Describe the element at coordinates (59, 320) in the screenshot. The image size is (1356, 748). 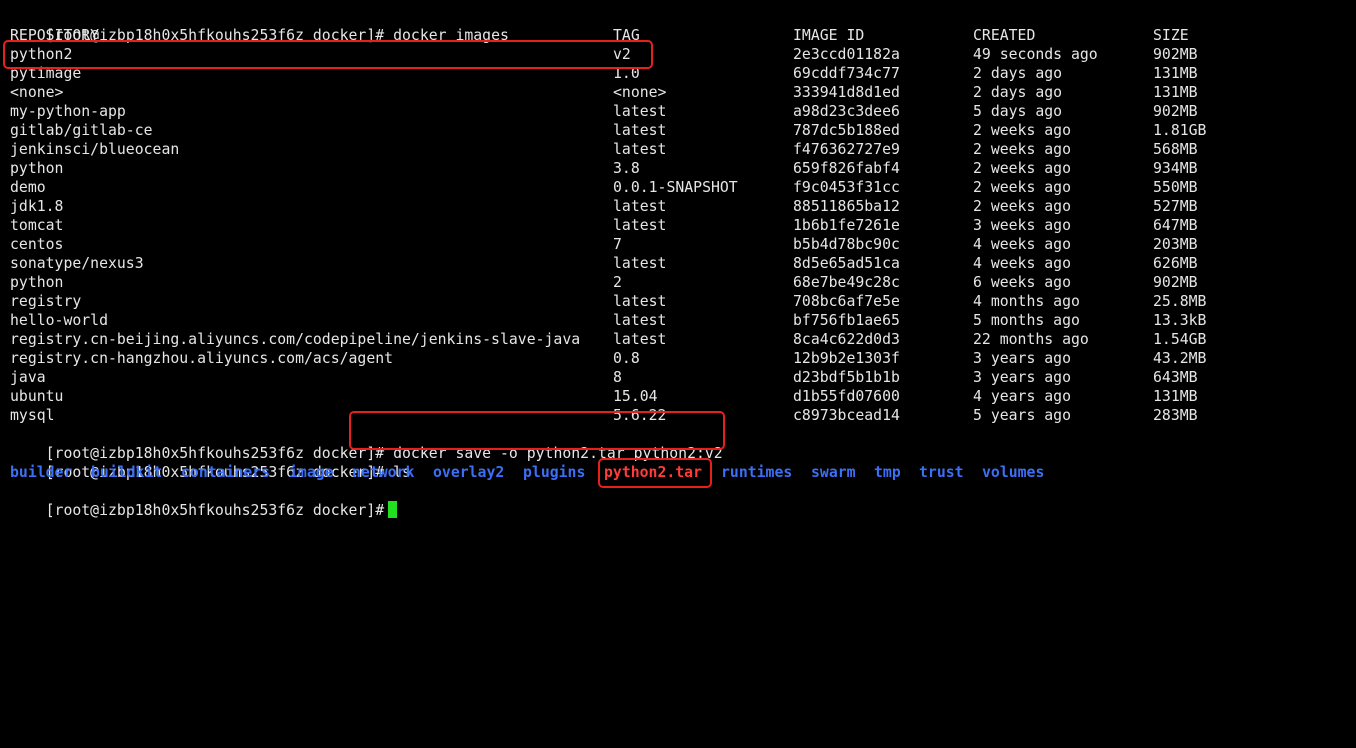
I see `cell-repository: hello-world` at that location.